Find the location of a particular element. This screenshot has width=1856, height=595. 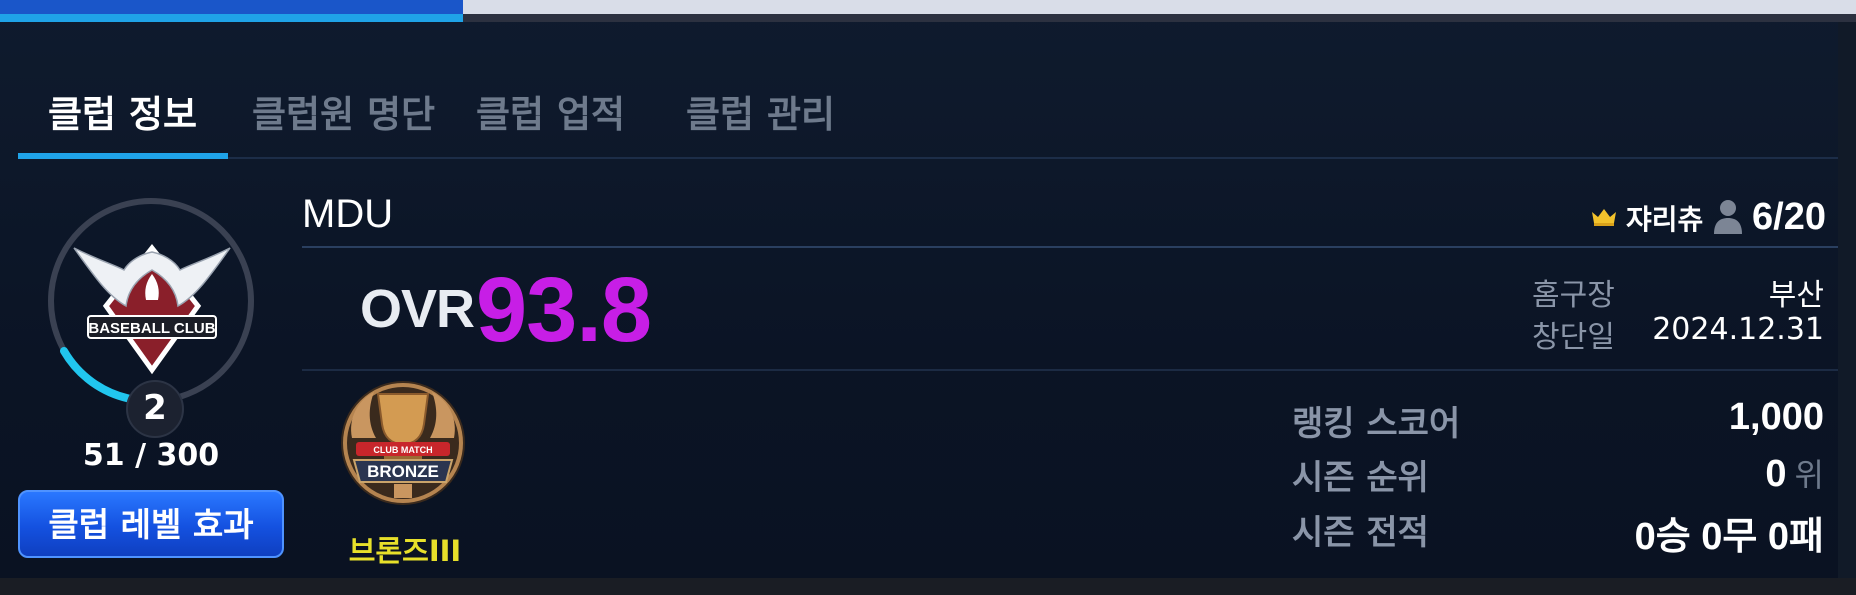

bronze-tier-badge-icon: CLUB MATCH BRONZE is located at coordinates (403, 443).